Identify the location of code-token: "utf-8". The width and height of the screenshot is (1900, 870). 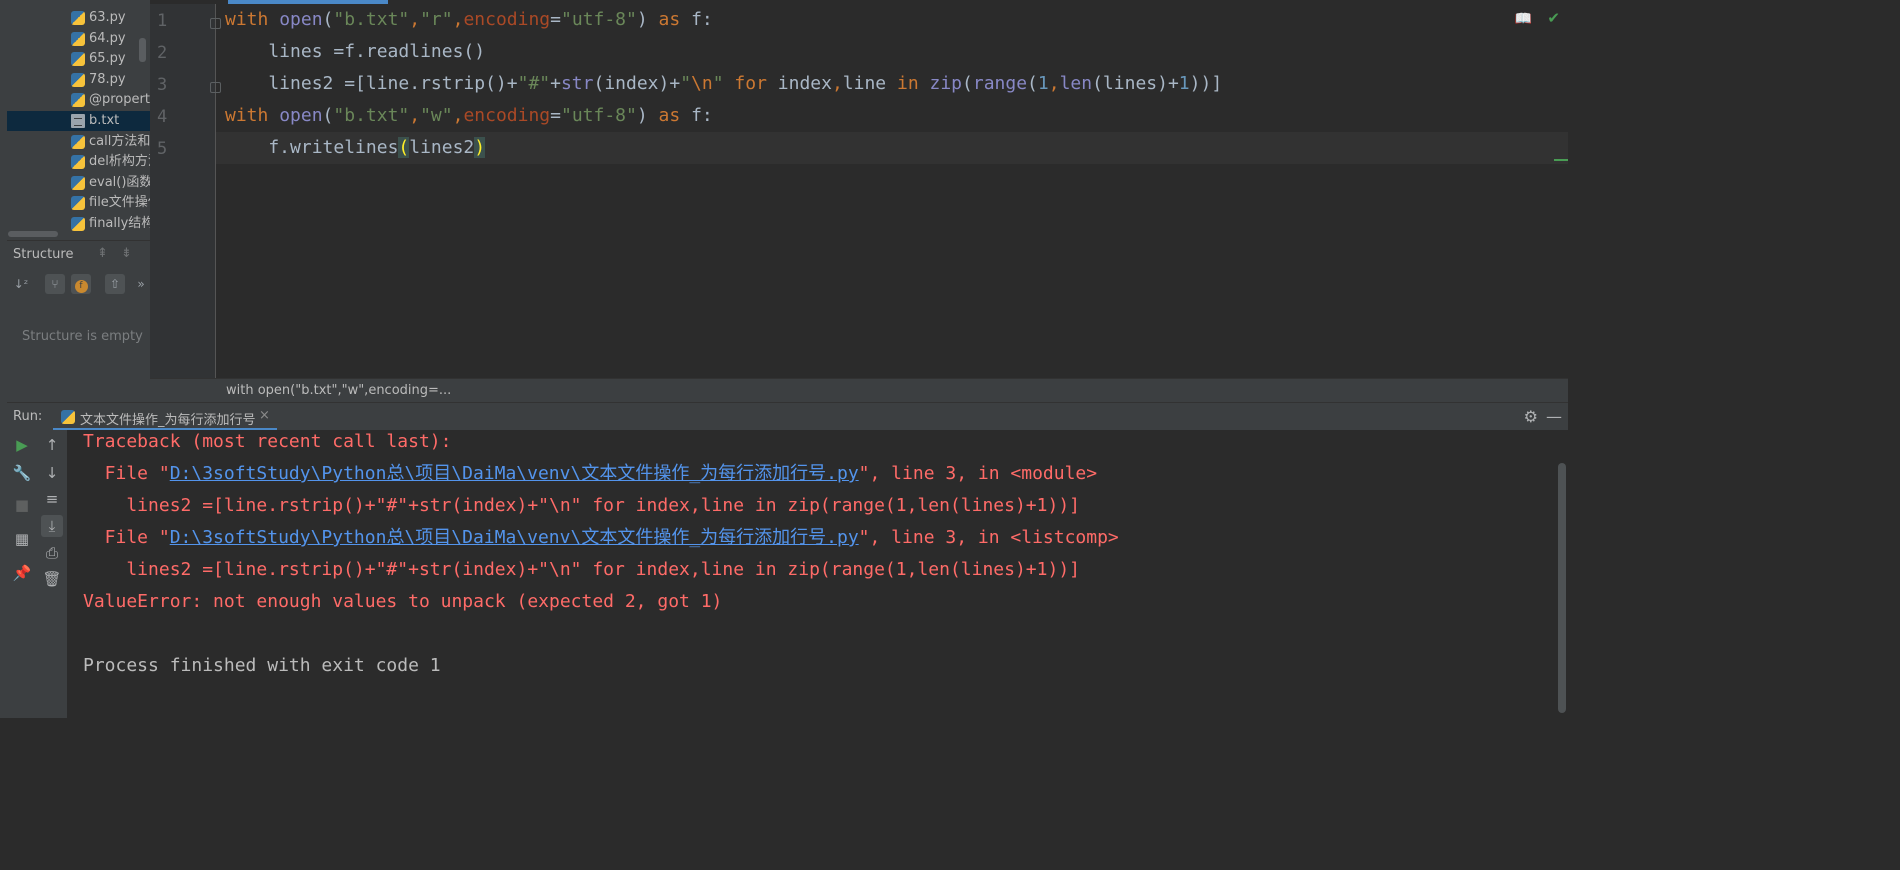
(599, 115).